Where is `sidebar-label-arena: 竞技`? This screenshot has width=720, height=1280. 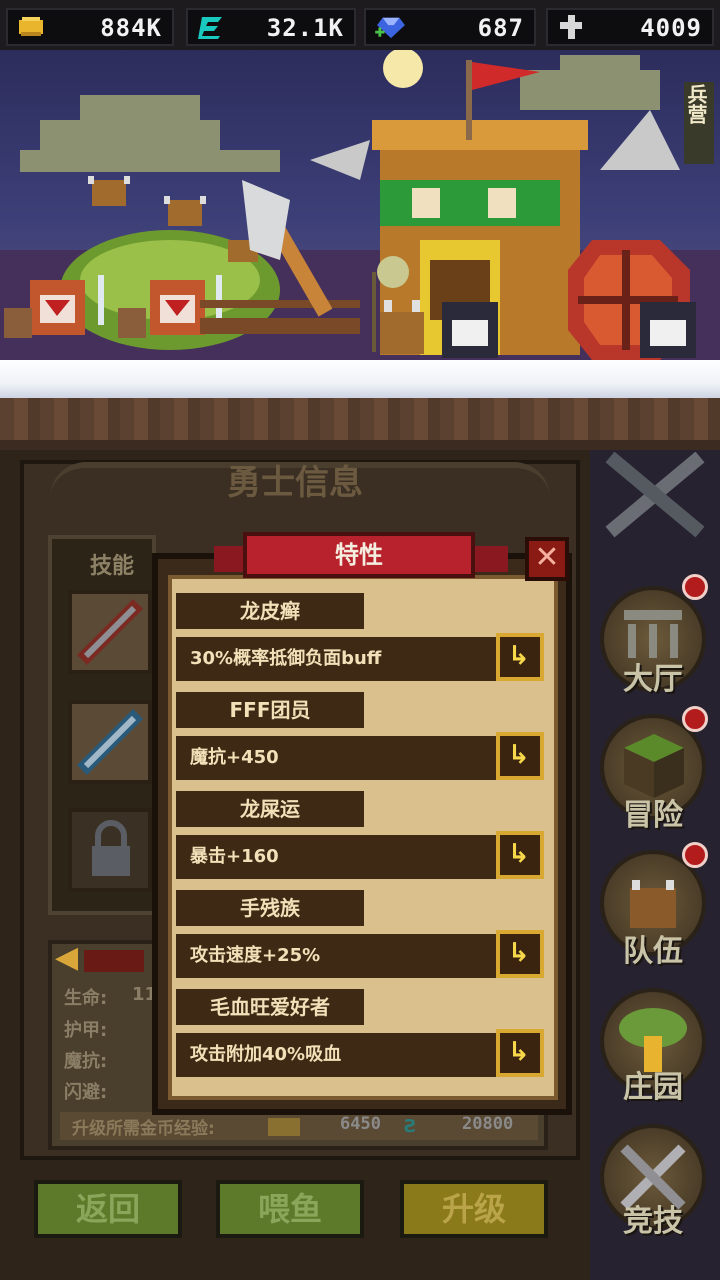
sidebar-label-arena: 竞技 is located at coordinates (653, 1221).